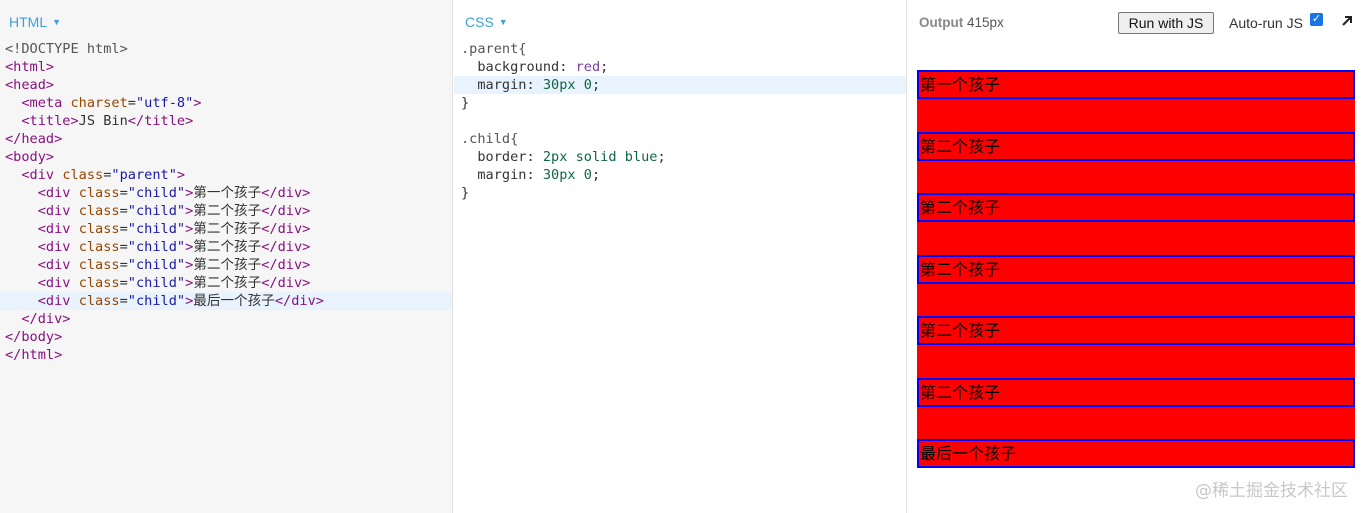 Image resolution: width=1364 pixels, height=513 pixels. Describe the element at coordinates (555, 157) in the screenshot. I see `css-number: 2px` at that location.